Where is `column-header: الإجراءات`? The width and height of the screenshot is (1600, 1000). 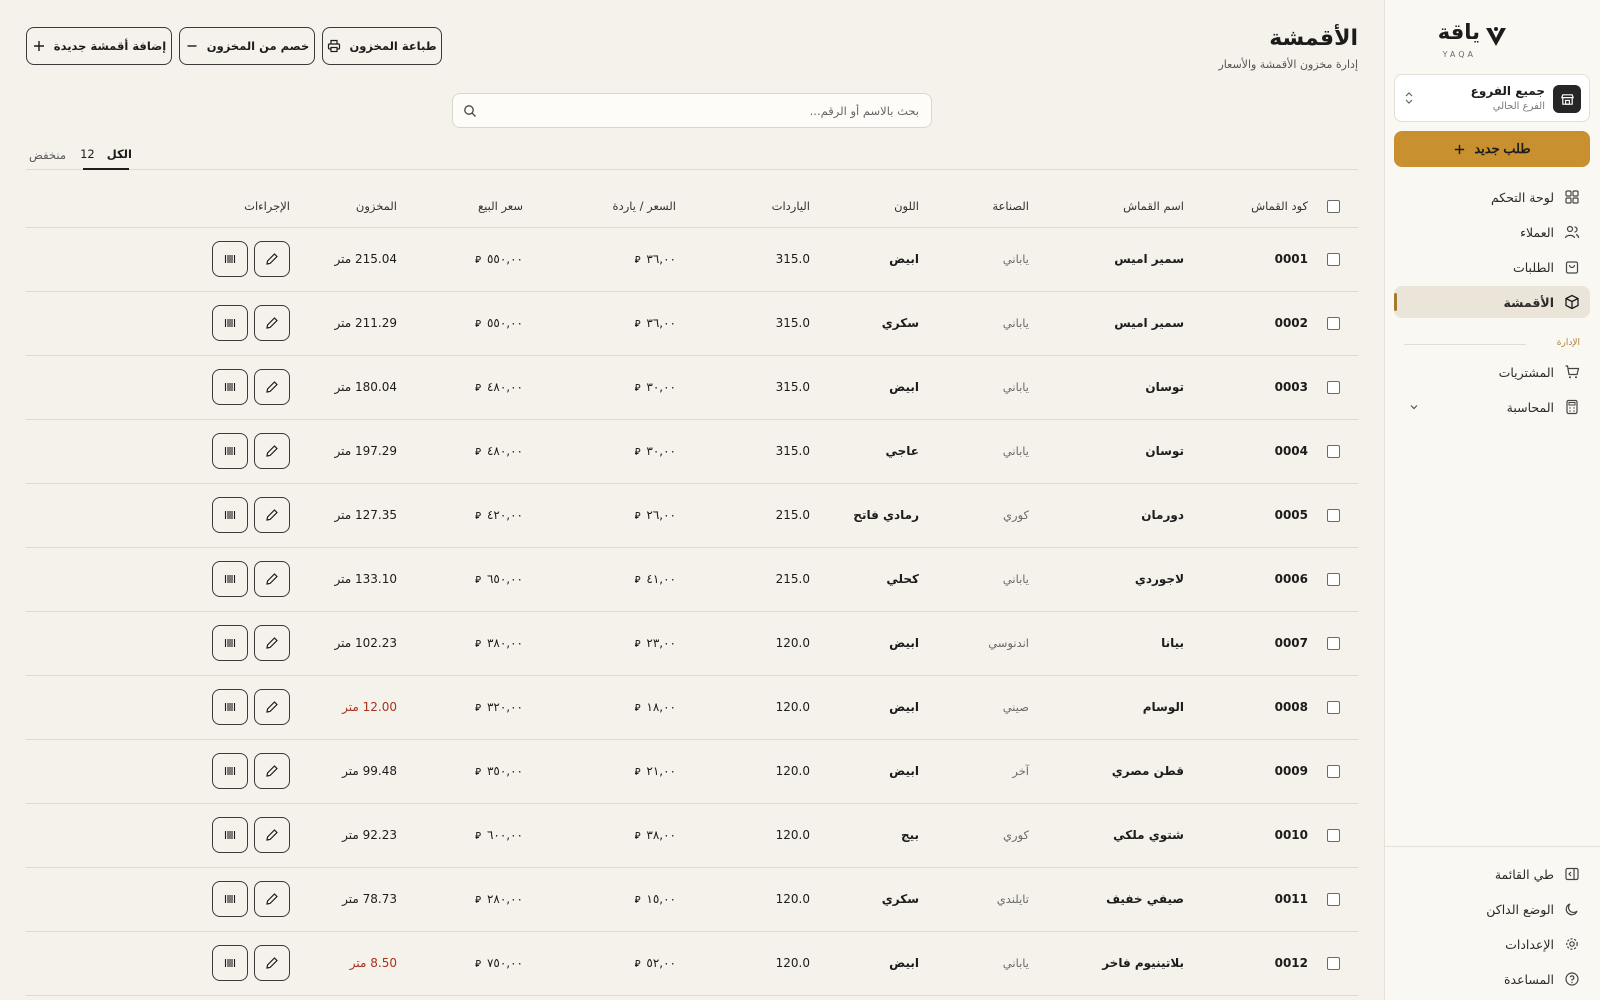
column-header: الإجراءات is located at coordinates (158, 207).